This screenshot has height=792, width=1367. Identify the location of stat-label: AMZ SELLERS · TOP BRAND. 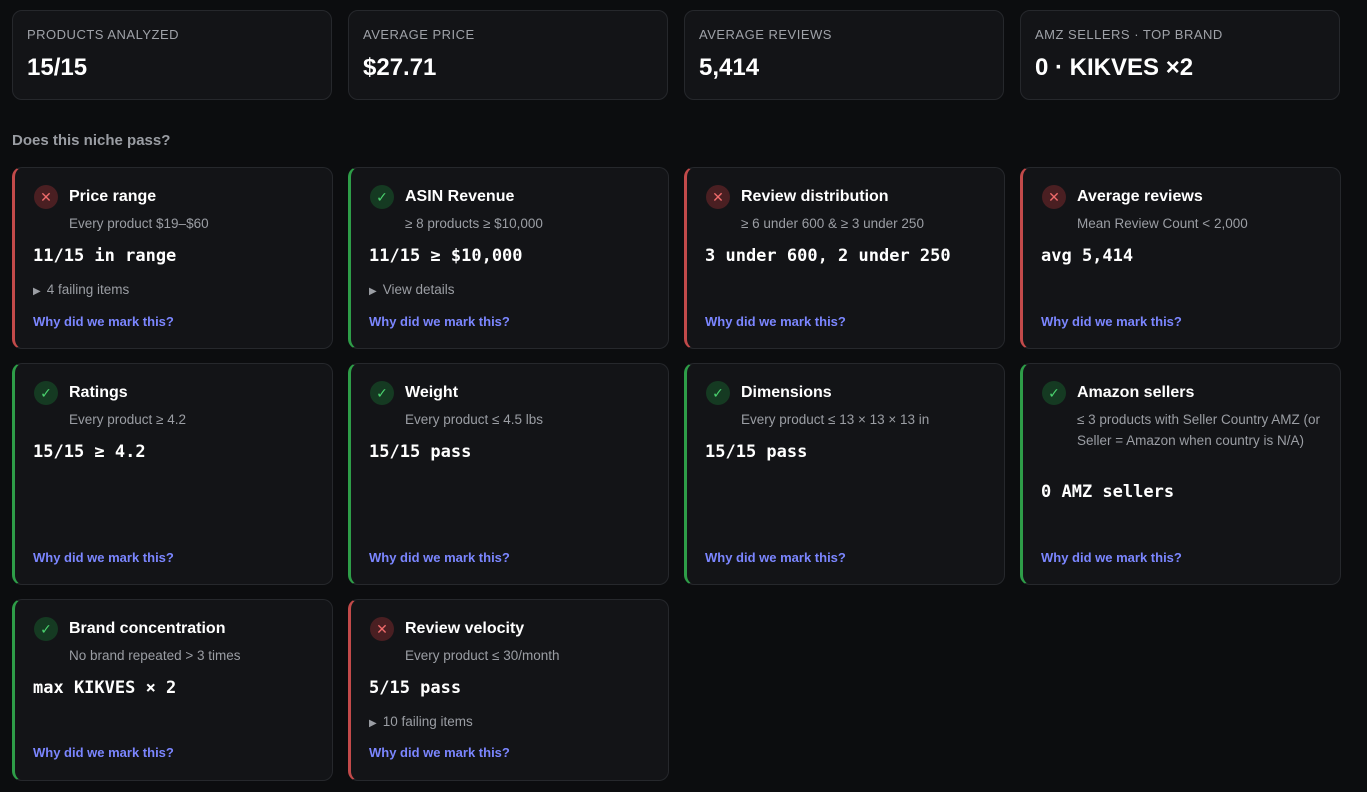
(1129, 34).